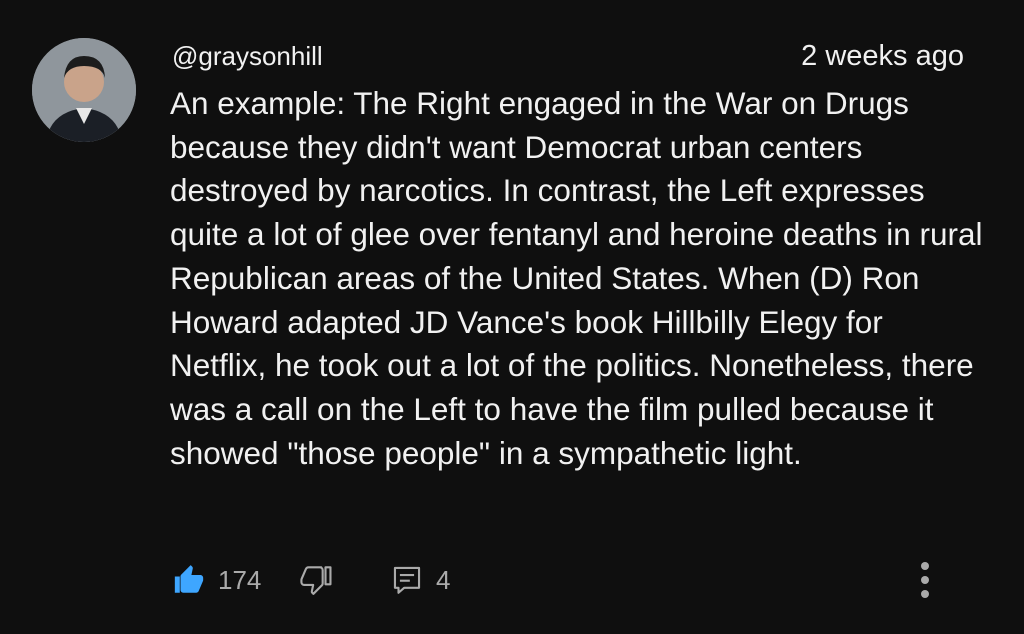  What do you see at coordinates (247, 56) in the screenshot?
I see `comment-author: @graysonhill` at bounding box center [247, 56].